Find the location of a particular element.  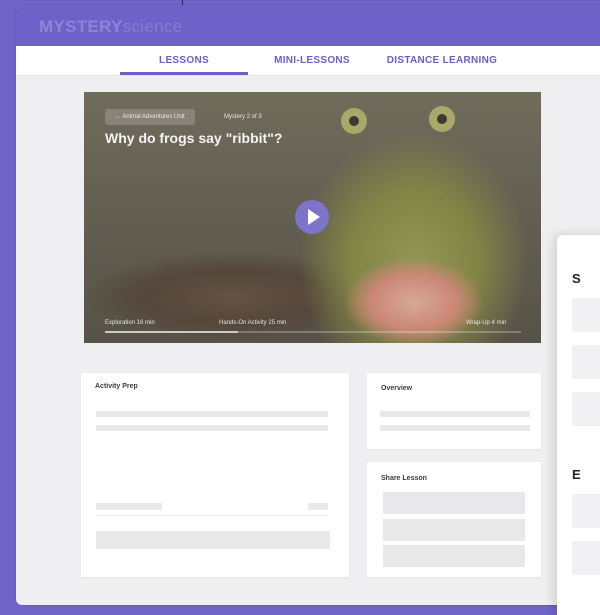

overview-title: Overview is located at coordinates (397, 388).